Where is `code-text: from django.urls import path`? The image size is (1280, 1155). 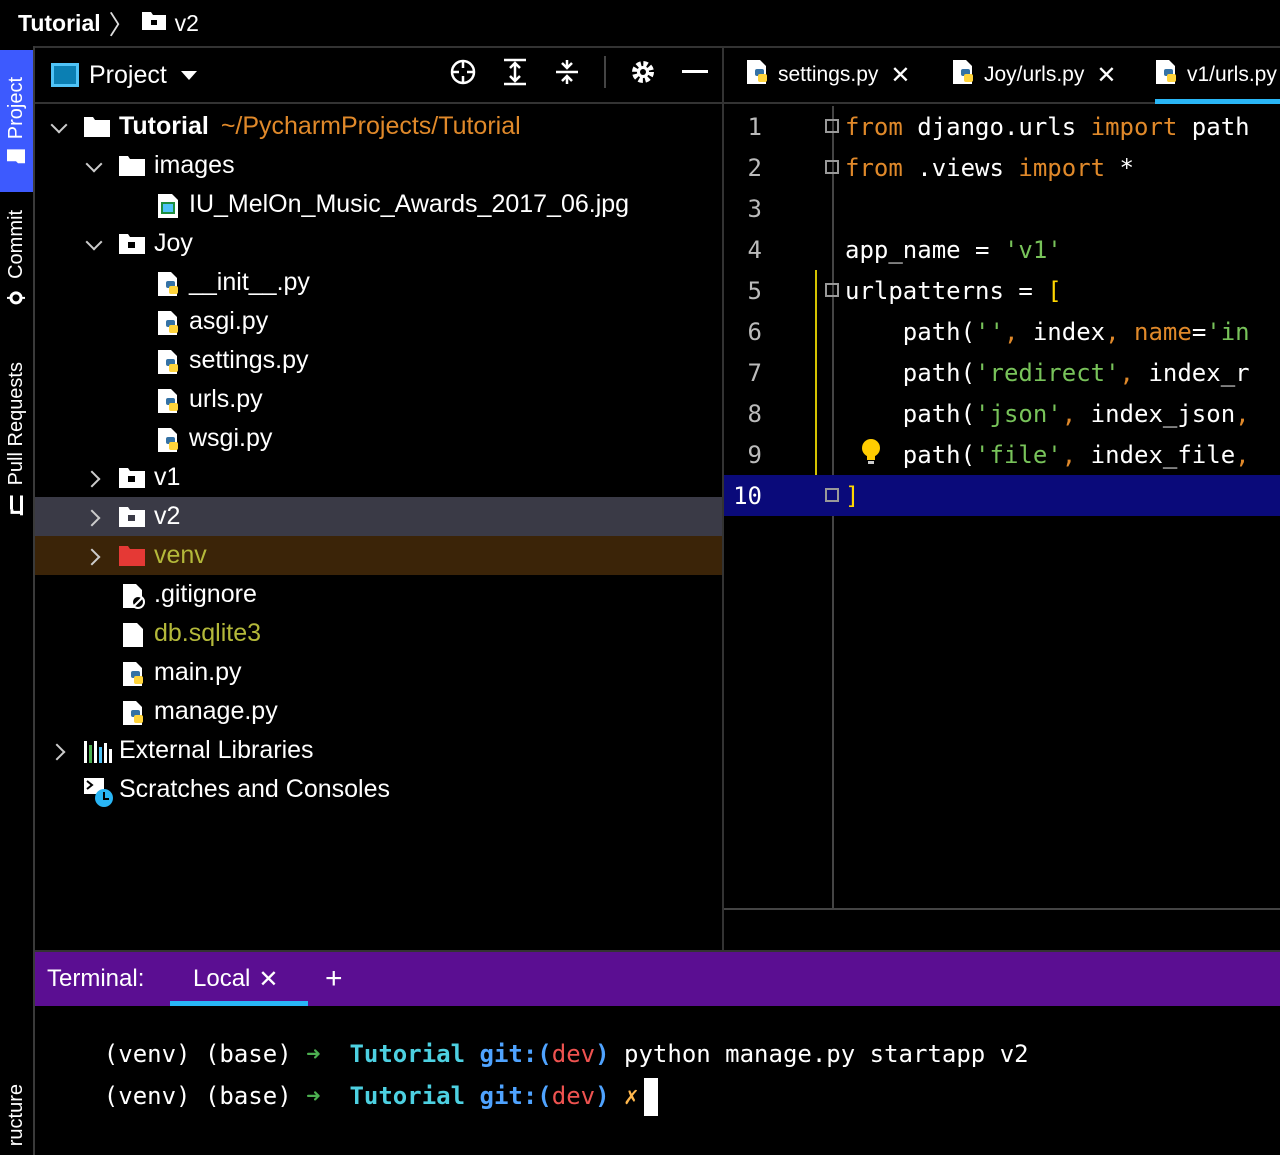
code-text: from django.urls import path is located at coordinates (1047, 126).